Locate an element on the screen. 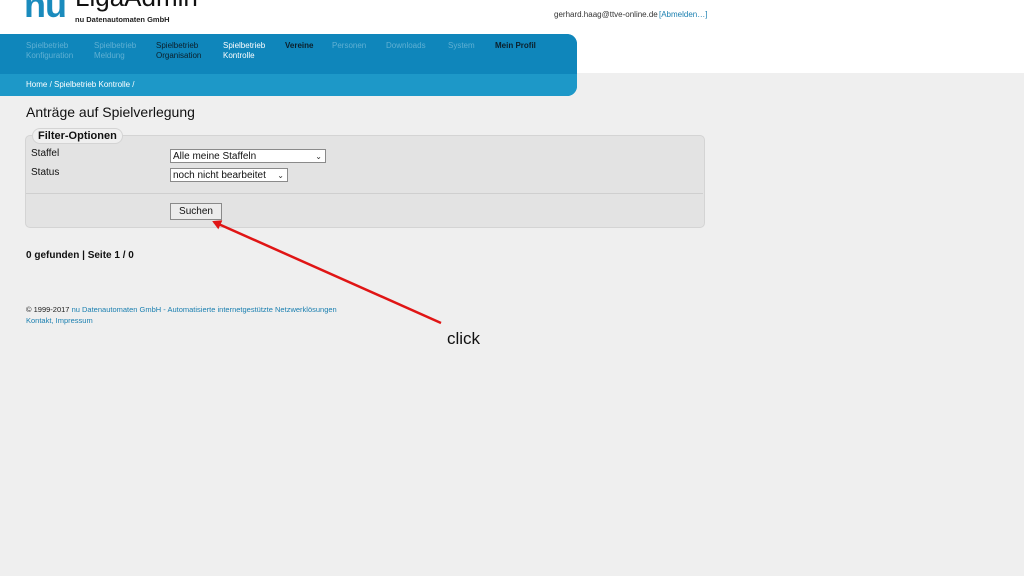 This screenshot has width=1024, height=576. annotation-arrow is located at coordinates (327, 272).